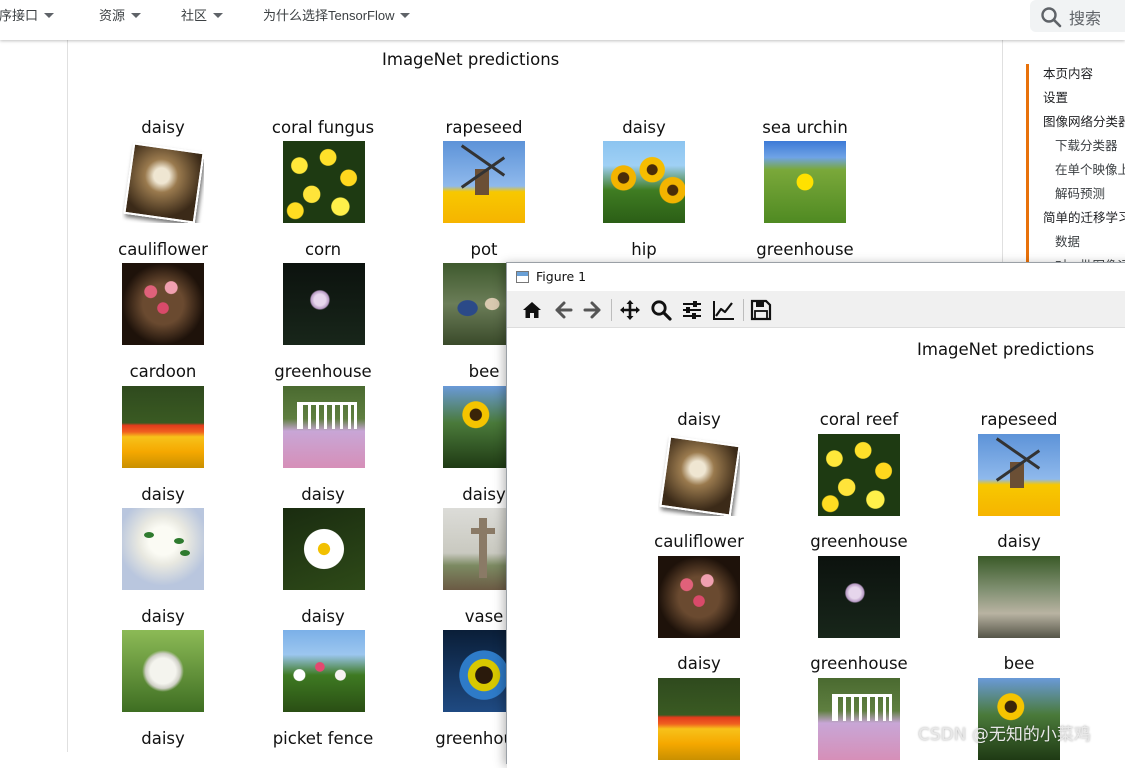 This screenshot has width=1125, height=768. What do you see at coordinates (522, 277) in the screenshot?
I see `window-app-icon` at bounding box center [522, 277].